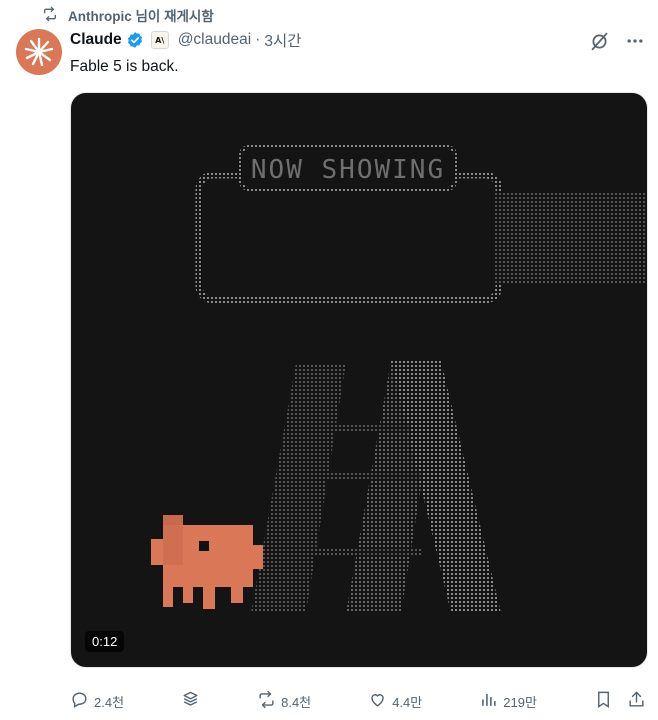  I want to click on like-icon, so click(377, 701).